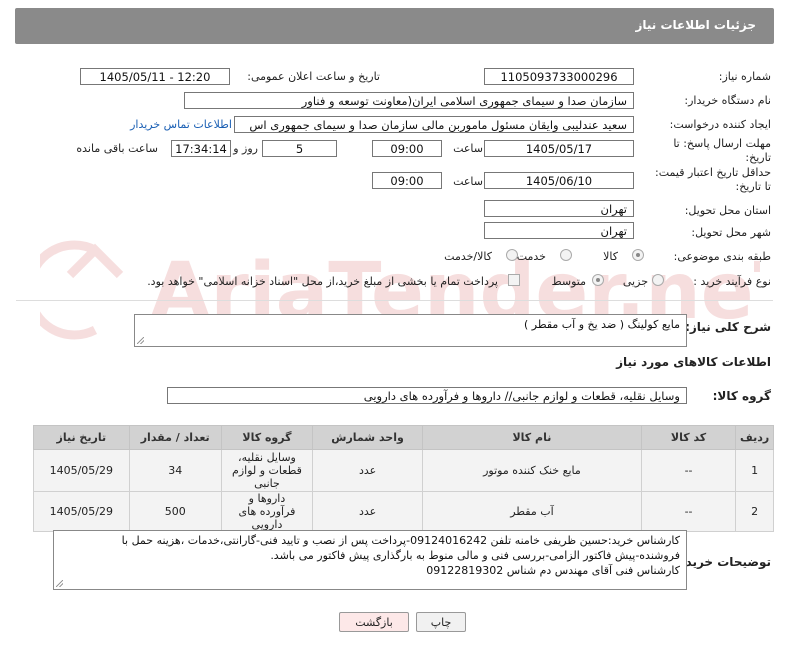  What do you see at coordinates (410, 330) in the screenshot?
I see `general-desc-textarea: مایع کولینگ ( ضد یخ و آب مقطر )` at bounding box center [410, 330].